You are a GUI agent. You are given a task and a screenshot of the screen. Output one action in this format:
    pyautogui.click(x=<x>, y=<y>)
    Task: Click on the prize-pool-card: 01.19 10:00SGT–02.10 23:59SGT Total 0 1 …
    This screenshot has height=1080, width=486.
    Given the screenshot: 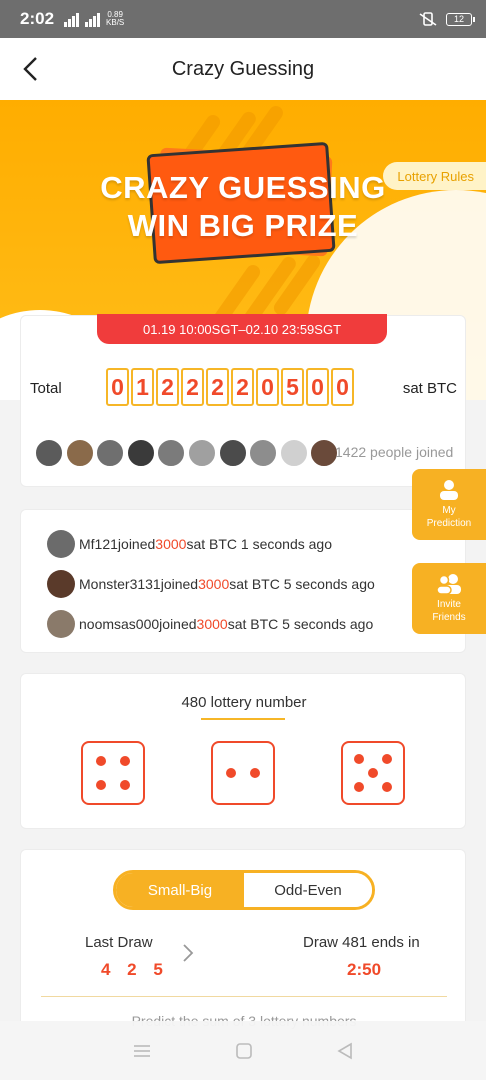 What is the action you would take?
    pyautogui.click(x=243, y=400)
    